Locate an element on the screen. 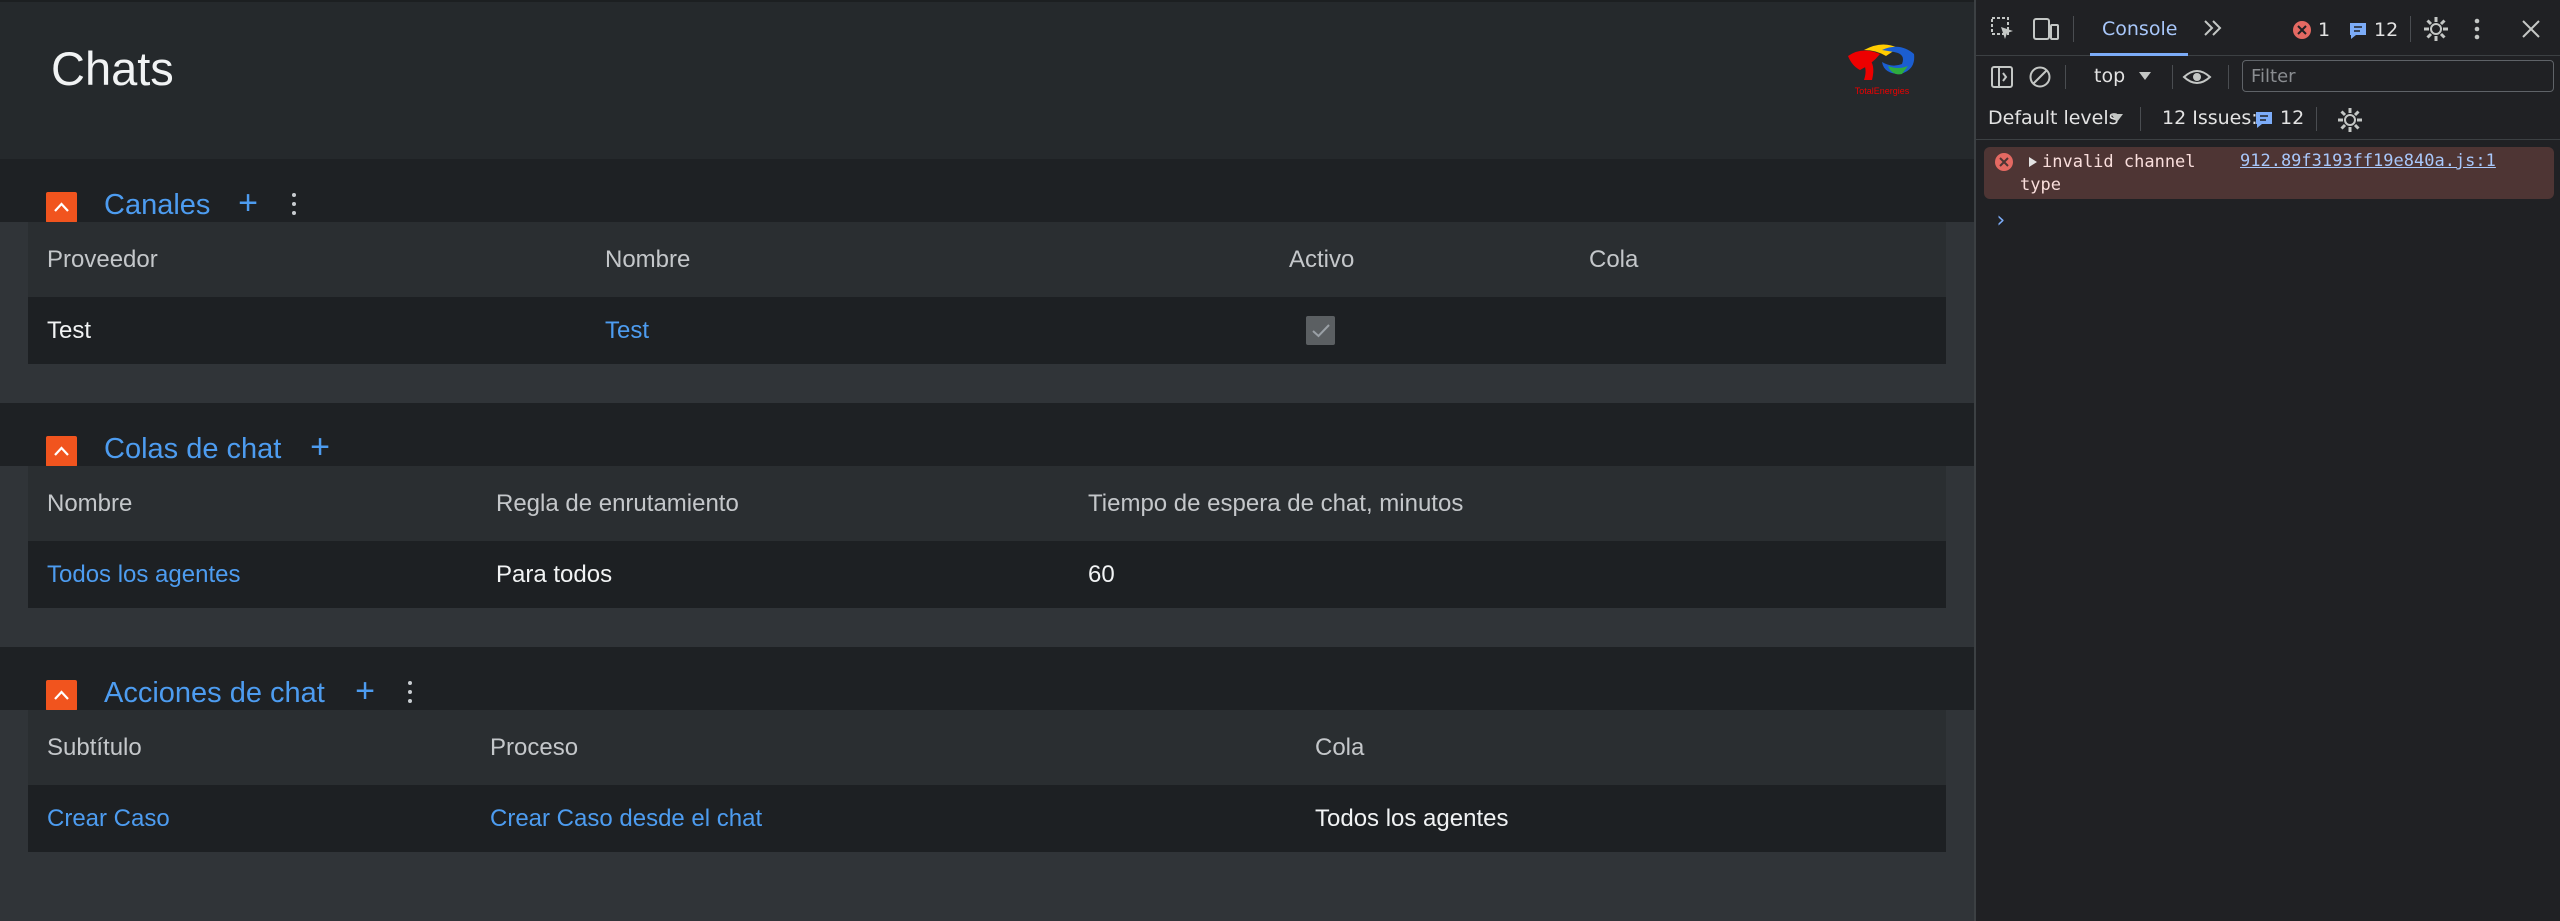 This screenshot has width=2560, height=921. add-queue-button: + is located at coordinates (320, 448).